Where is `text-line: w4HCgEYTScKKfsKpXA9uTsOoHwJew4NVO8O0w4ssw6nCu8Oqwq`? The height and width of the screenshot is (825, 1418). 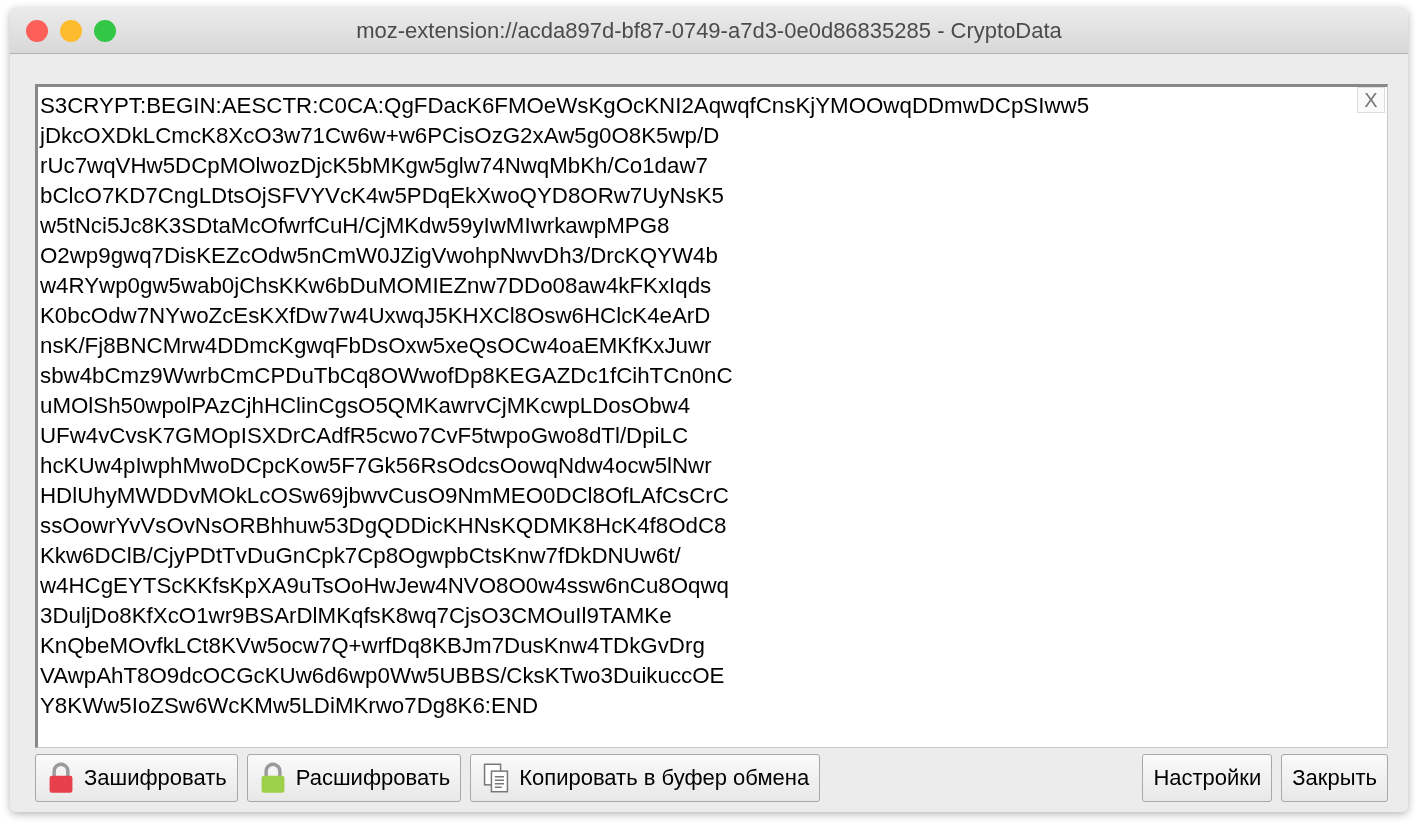
text-line: w4HCgEYTScKKfsKpXA9uTsOoHwJew4NVO8O0w4ssw6nCu8Oqwq is located at coordinates (384, 586).